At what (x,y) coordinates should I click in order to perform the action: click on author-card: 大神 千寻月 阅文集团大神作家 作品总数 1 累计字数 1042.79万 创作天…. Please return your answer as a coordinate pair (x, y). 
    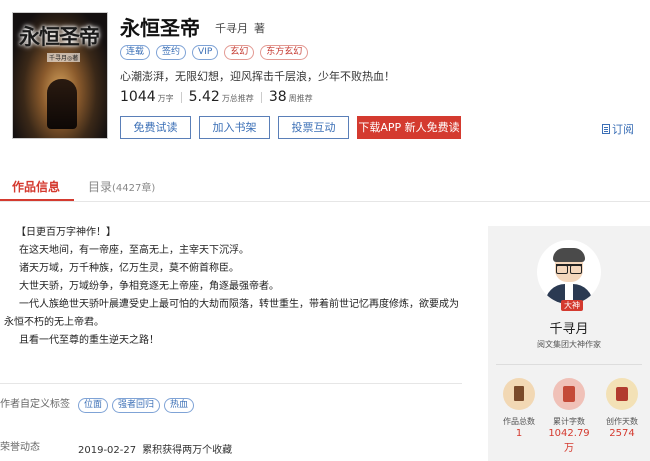
    Looking at the image, I should click on (569, 343).